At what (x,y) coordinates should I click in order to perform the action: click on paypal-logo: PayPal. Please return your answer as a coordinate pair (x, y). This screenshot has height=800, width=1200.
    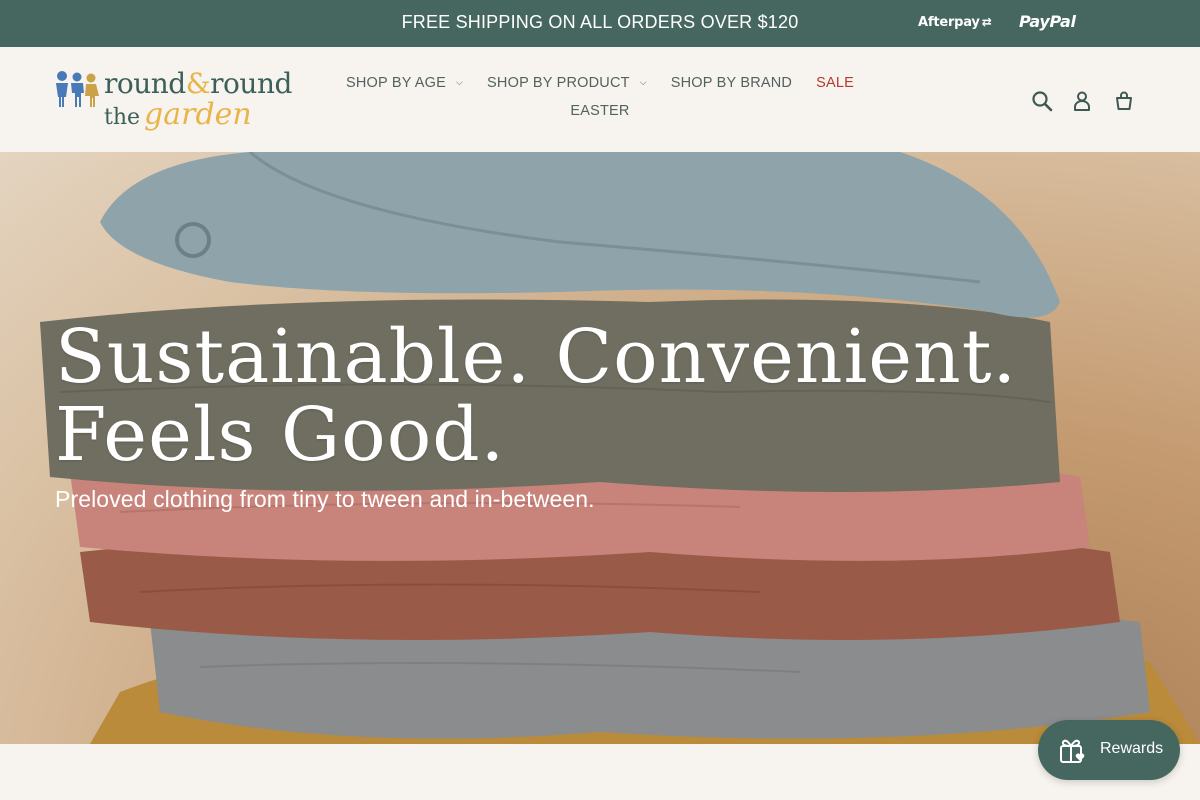
    Looking at the image, I should click on (1047, 21).